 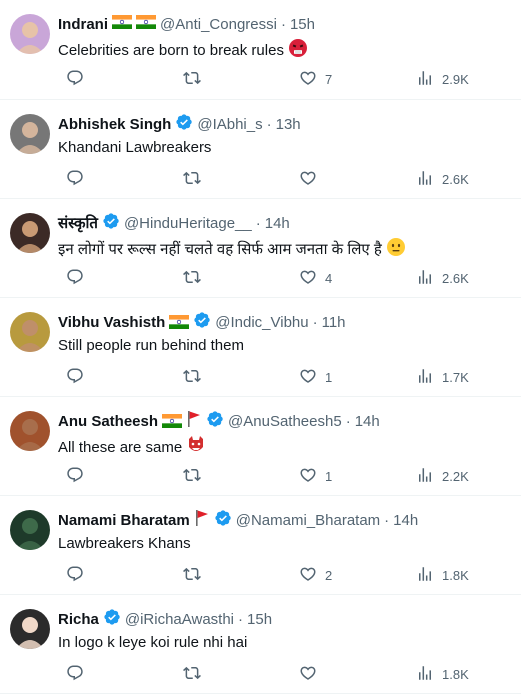 What do you see at coordinates (78, 223) in the screenshot?
I see `display-name: संस्कृति` at bounding box center [78, 223].